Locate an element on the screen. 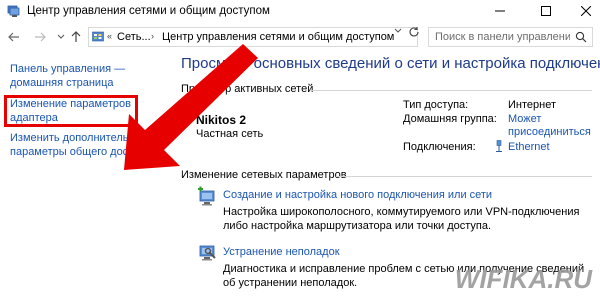  close-button is located at coordinates (583, 11).